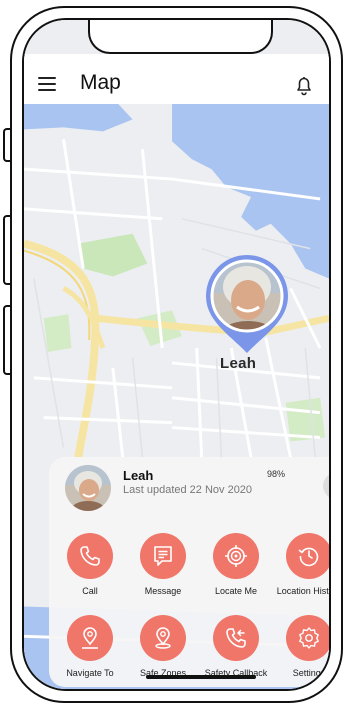 This screenshot has height=709, width=353. Describe the element at coordinates (247, 308) in the screenshot. I see `location-pin` at that location.